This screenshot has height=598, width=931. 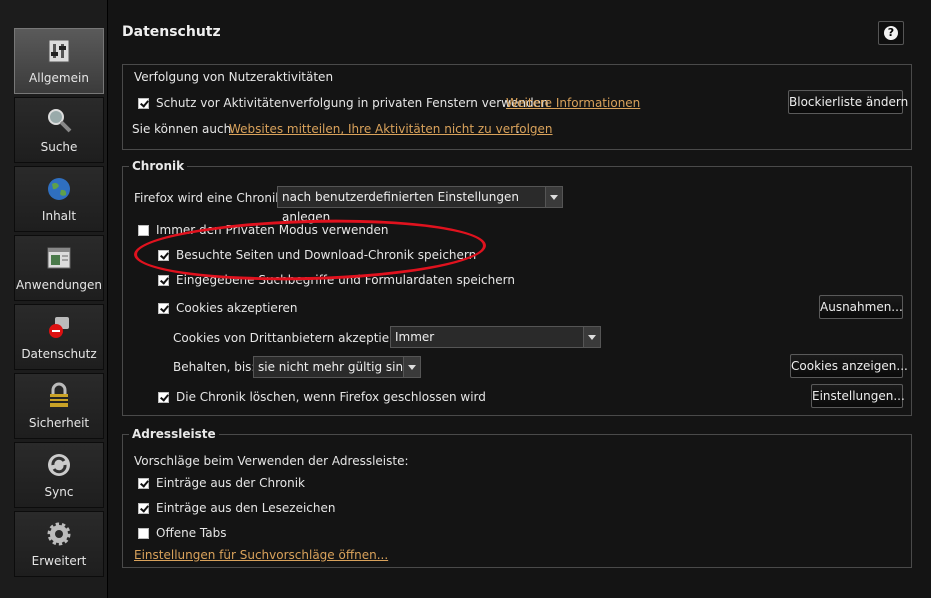 I want to click on tracking-legend: Verfolgung von Nutzeraktivitäten, so click(x=234, y=77).